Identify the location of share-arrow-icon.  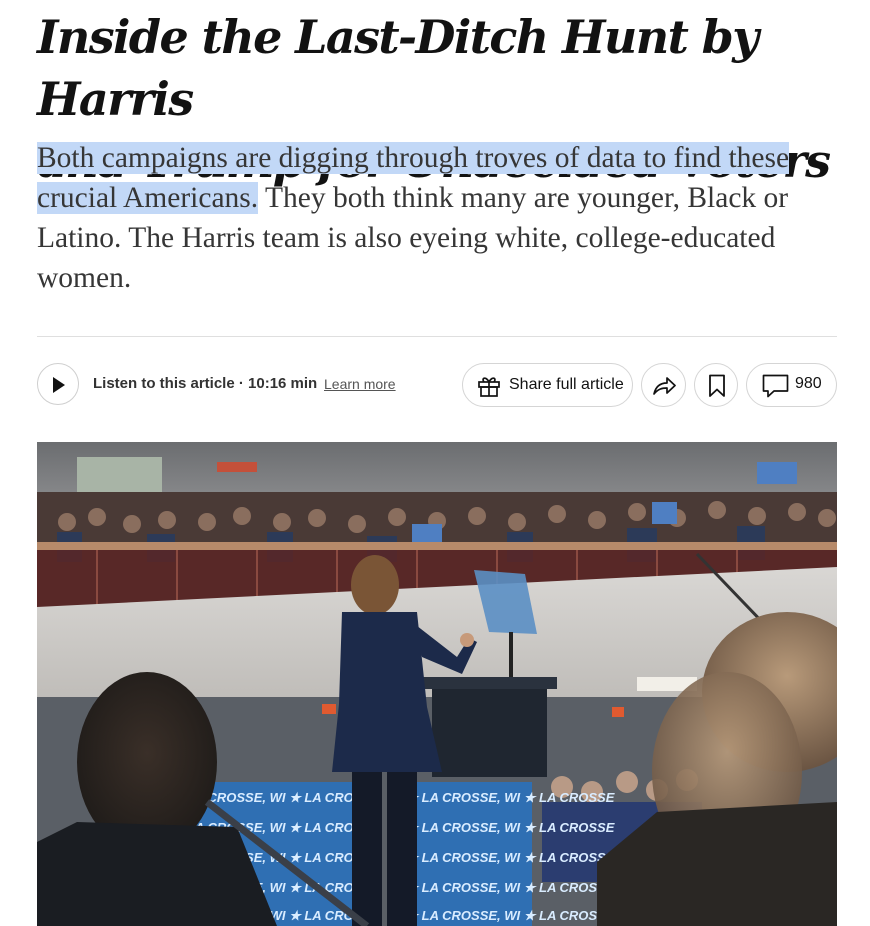
(664, 386).